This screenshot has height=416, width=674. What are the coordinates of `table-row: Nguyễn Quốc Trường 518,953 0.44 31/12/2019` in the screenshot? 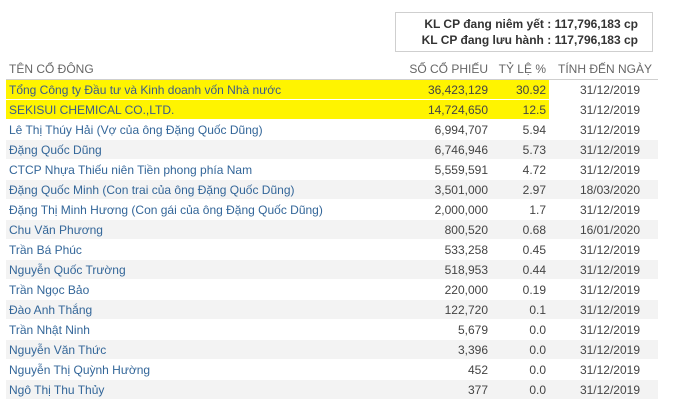 It's located at (332, 269).